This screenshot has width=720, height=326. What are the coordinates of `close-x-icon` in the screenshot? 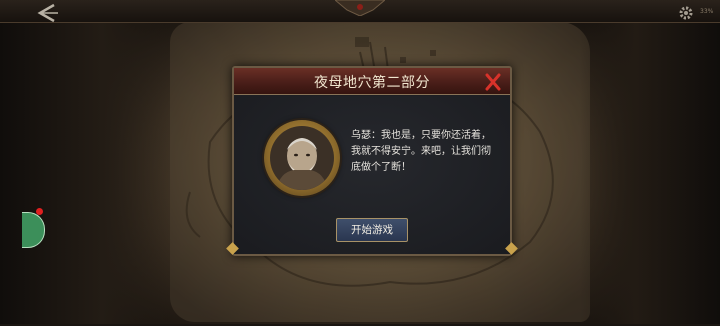 It's located at (493, 82).